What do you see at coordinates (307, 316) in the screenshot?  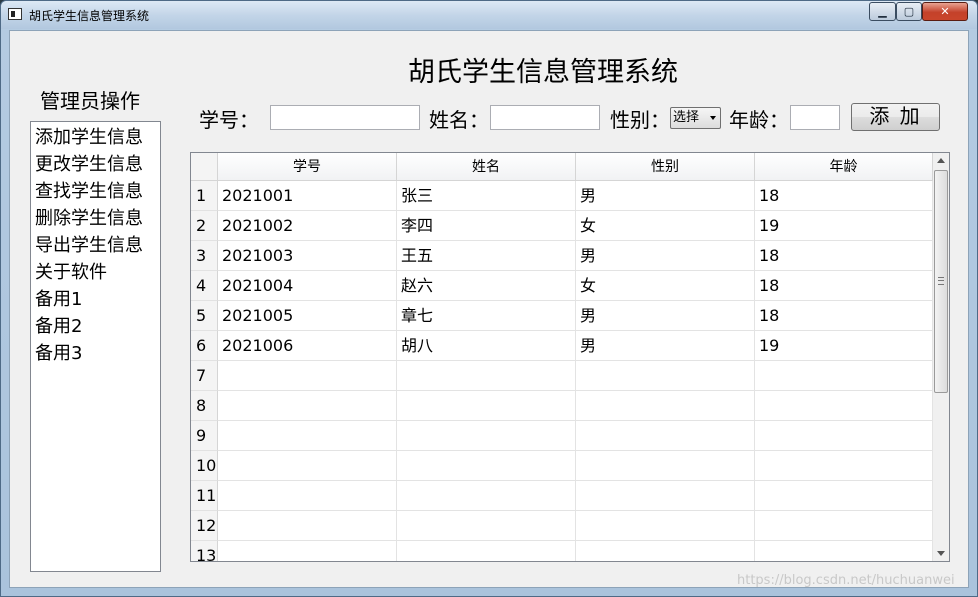 I see `table-cell: 2021005` at bounding box center [307, 316].